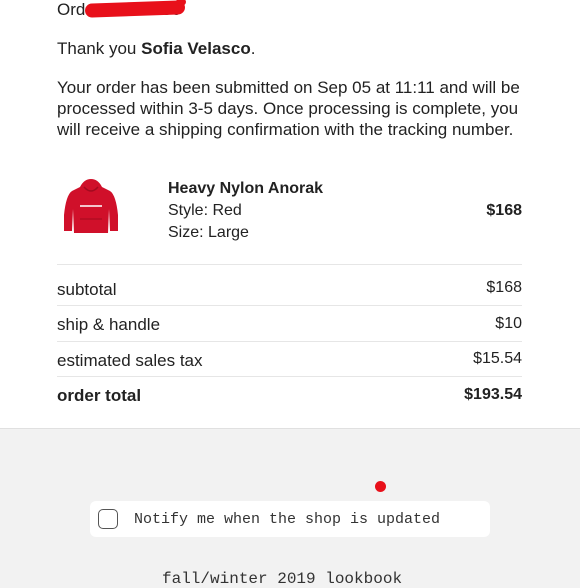  What do you see at coordinates (91, 206) in the screenshot?
I see `anorak-thumbnail` at bounding box center [91, 206].